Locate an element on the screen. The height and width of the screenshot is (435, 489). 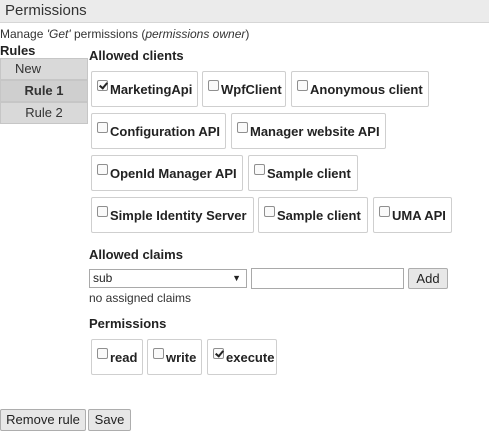
rule-2-button: Rule 2 is located at coordinates (44, 113).